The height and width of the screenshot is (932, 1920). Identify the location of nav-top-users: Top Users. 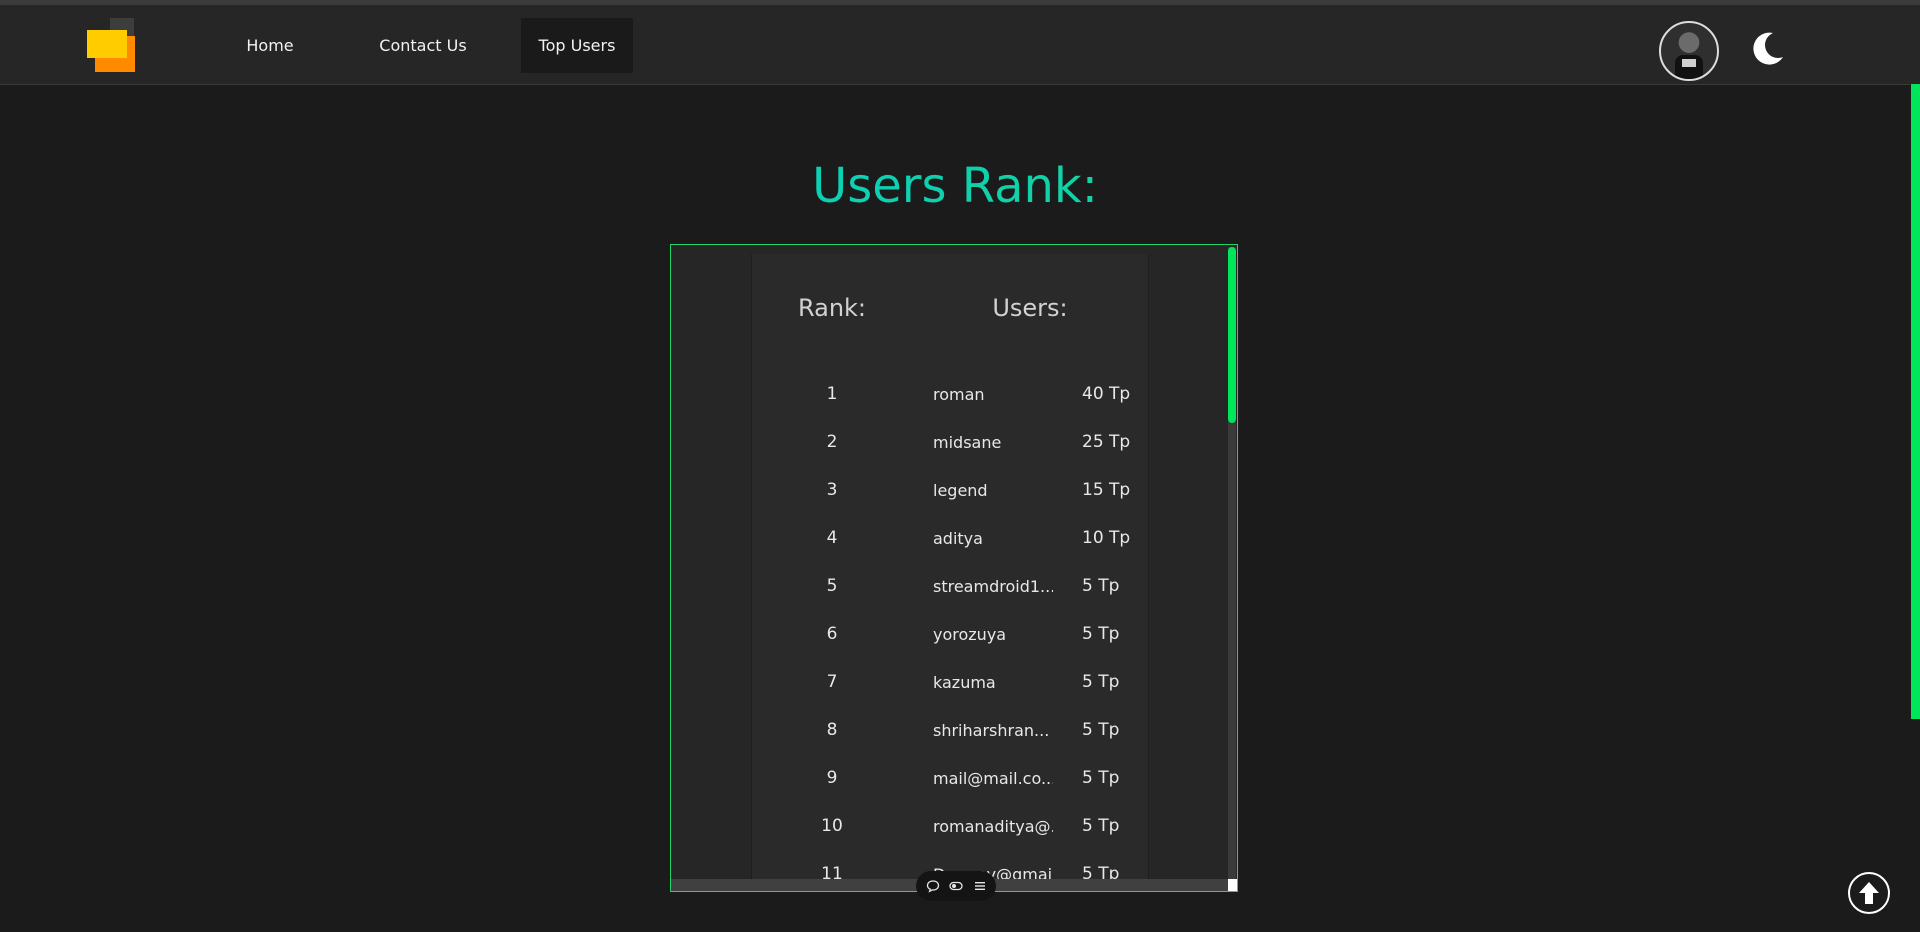
(577, 45).